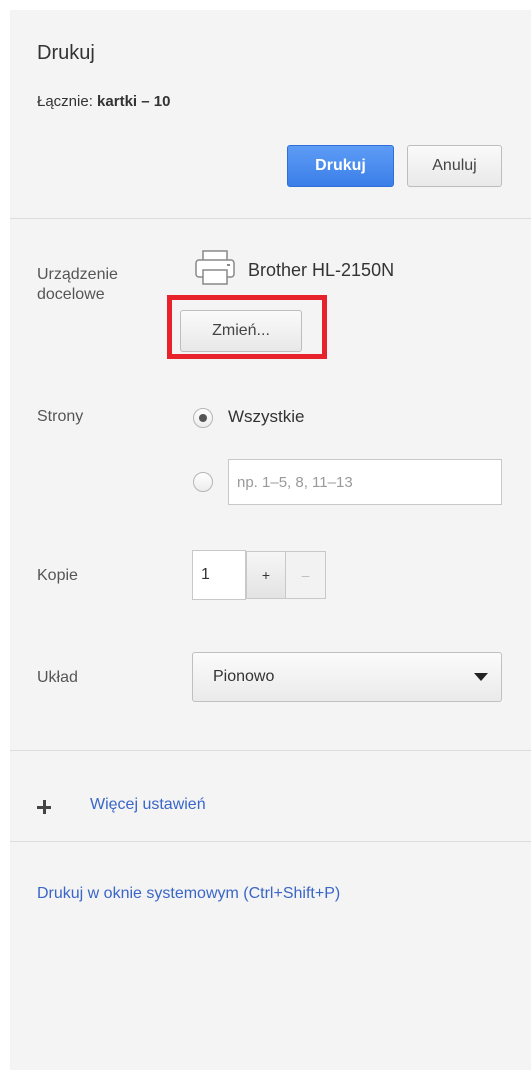 The image size is (531, 1070). I want to click on system-dialog-link: Drukuj w oknie systemowym (Ctrl+Shift+P), so click(188, 894).